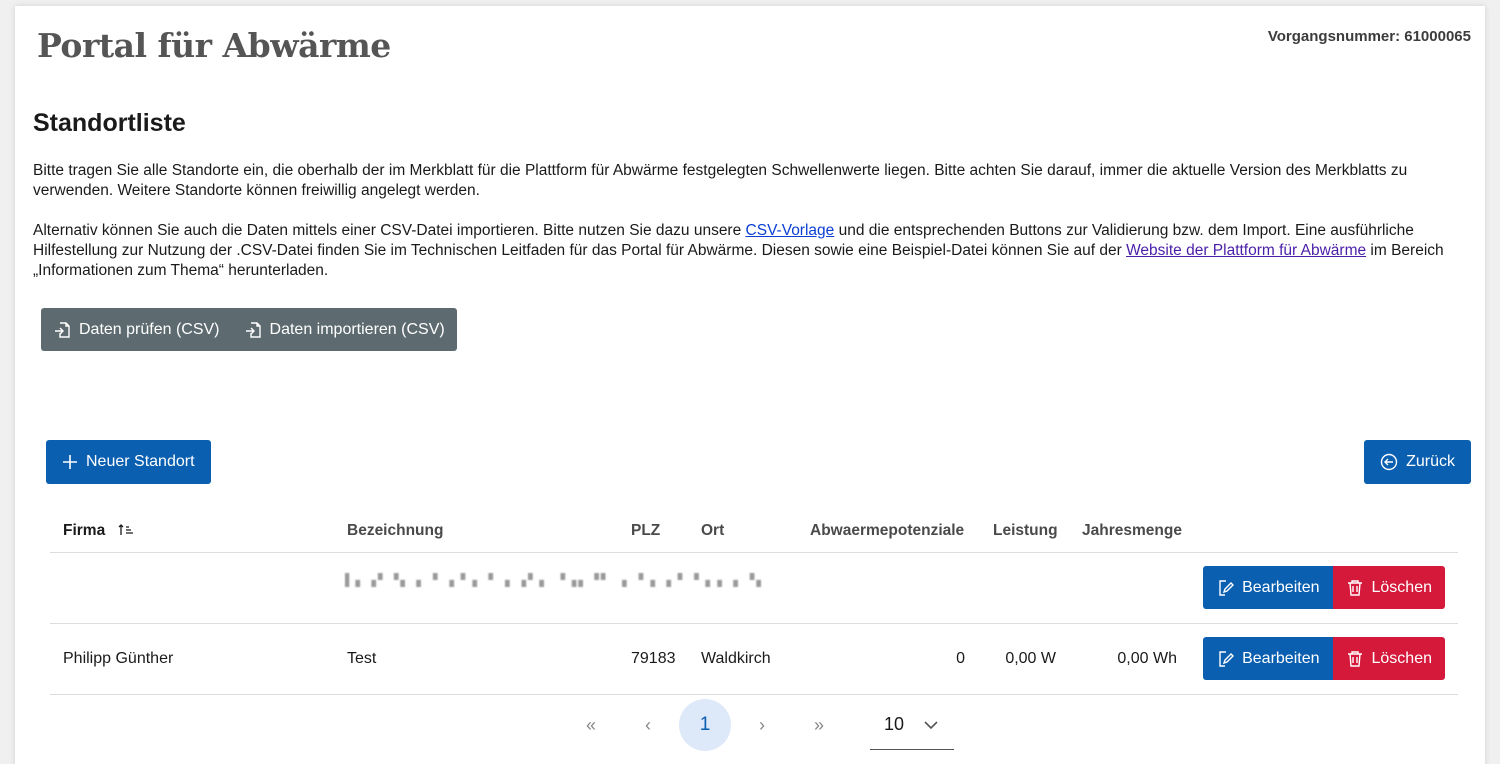 The width and height of the screenshot is (1500, 764). I want to click on next-page-button: ›, so click(762, 725).